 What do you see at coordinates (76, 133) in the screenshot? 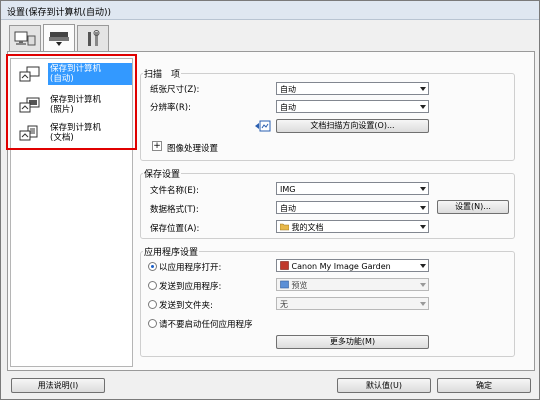
I see `mode-document-text: 保存到计算机 (文档)` at bounding box center [76, 133].